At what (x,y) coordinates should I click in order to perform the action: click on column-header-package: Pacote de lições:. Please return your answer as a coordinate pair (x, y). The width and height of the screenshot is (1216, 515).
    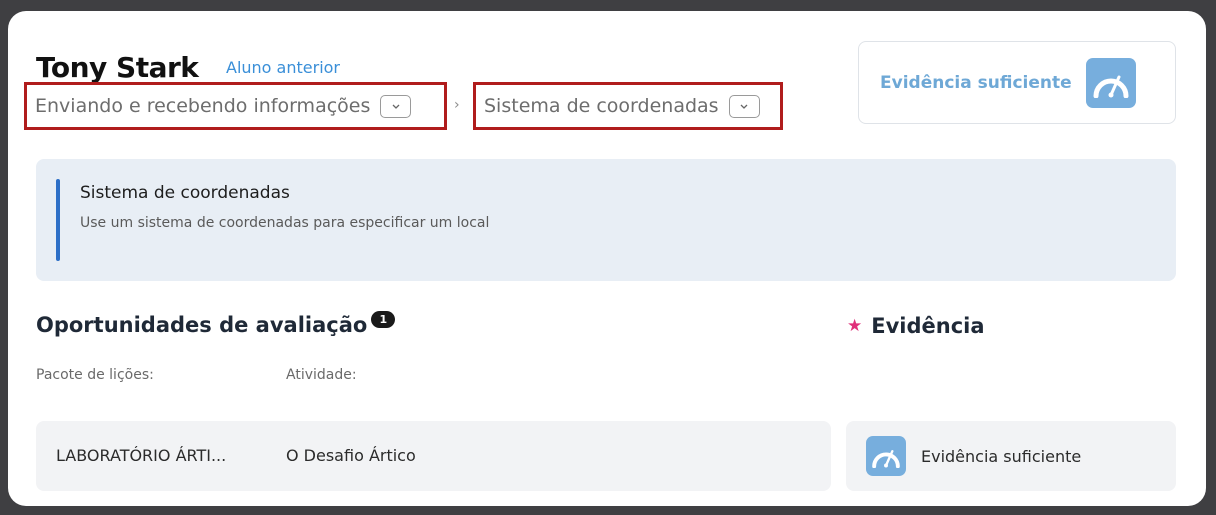
    Looking at the image, I should click on (95, 375).